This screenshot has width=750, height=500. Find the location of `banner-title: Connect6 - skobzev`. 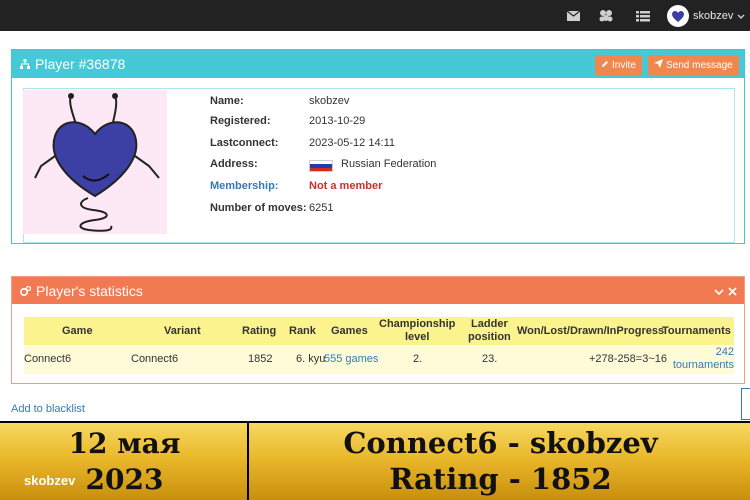

banner-title: Connect6 - skobzev is located at coordinates (500, 443).